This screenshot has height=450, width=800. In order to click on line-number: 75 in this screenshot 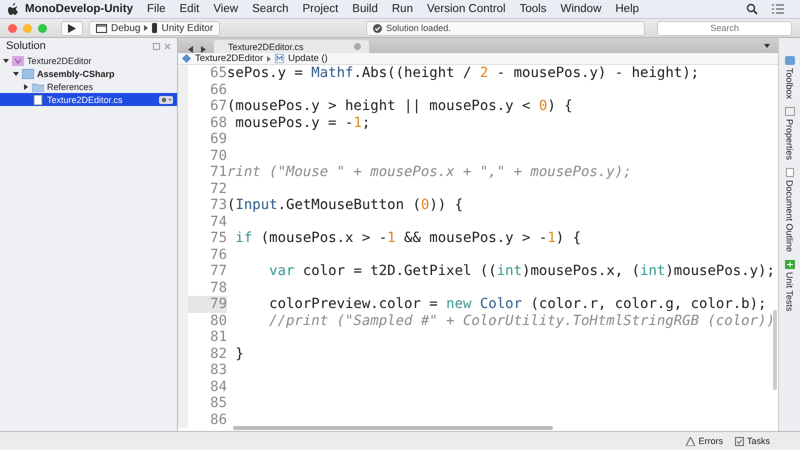, I will do `click(202, 238)`.